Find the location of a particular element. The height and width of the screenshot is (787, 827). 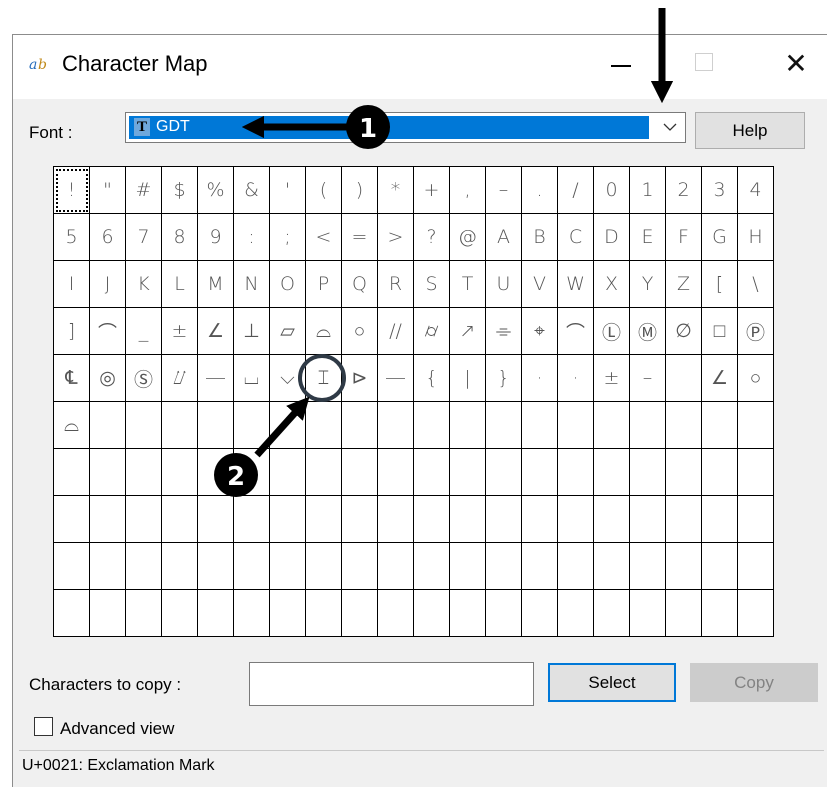

callout-2-label: 2 is located at coordinates (236, 477).